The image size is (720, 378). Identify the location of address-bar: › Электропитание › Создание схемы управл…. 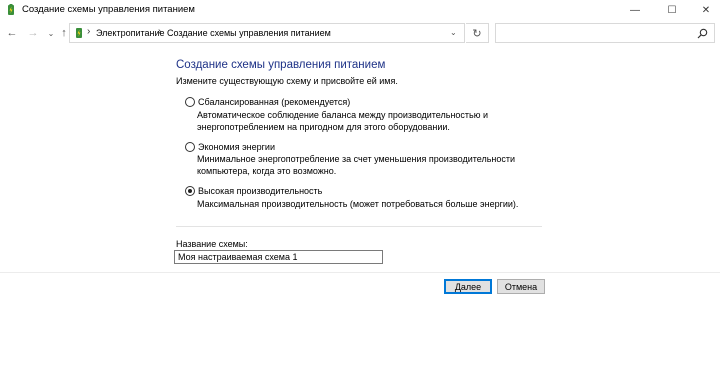
(267, 33).